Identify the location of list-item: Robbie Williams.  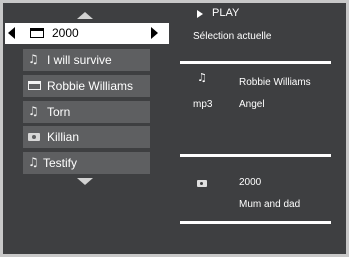
(86, 86).